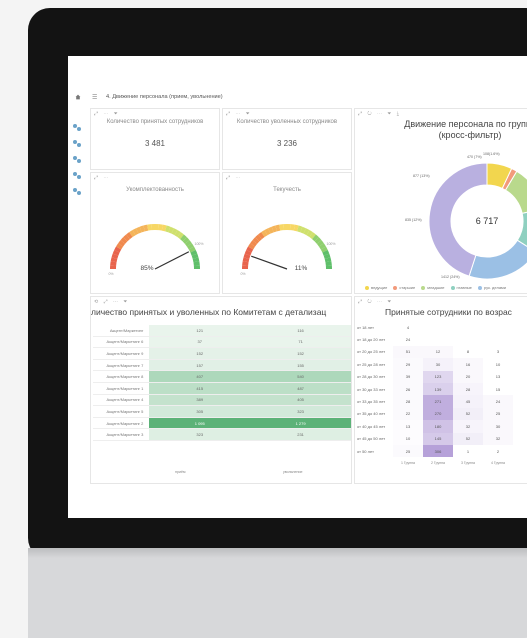 The height and width of the screenshot is (638, 527). Describe the element at coordinates (288, 250) in the screenshot. I see `gauge-turnover: 11% 0% 100%` at that location.